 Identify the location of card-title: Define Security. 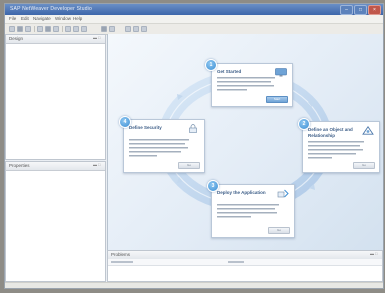
(145, 127).